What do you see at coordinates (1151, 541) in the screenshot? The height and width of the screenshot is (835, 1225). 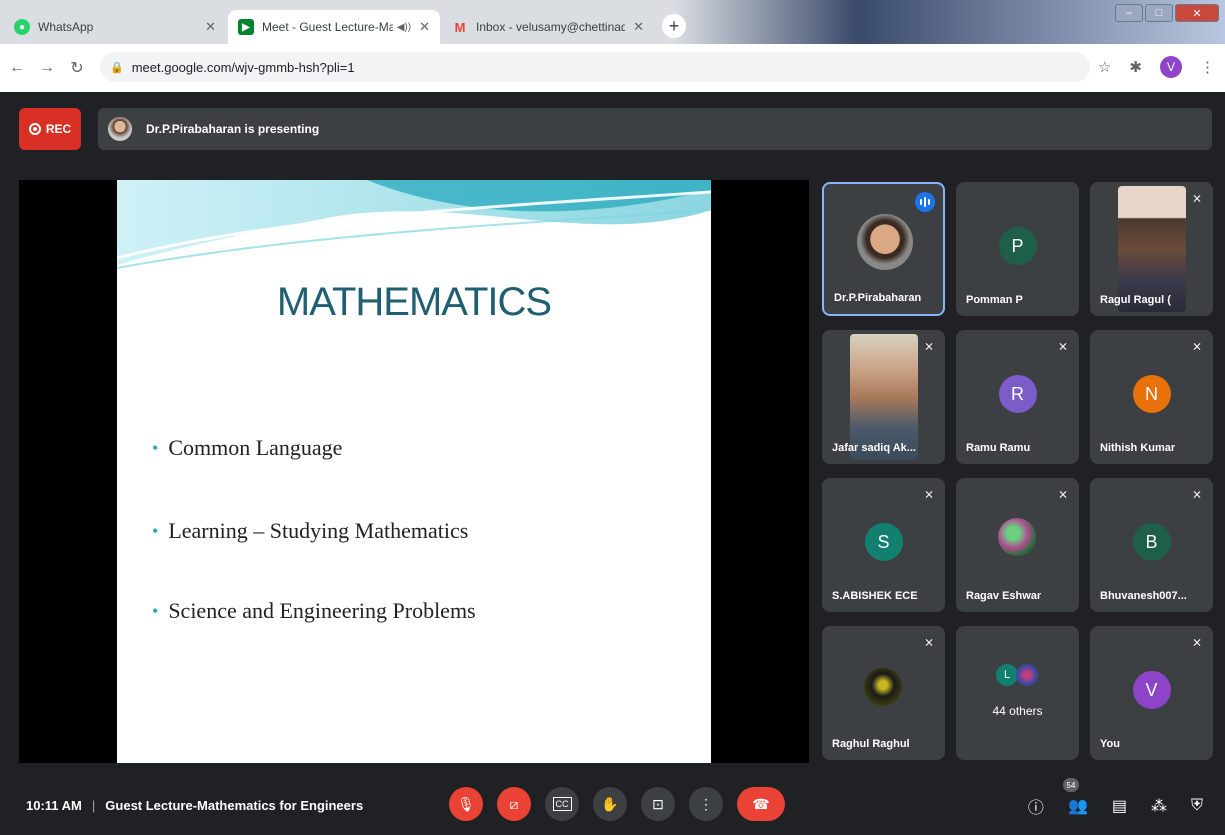 I see `participant-avatar: B` at bounding box center [1151, 541].